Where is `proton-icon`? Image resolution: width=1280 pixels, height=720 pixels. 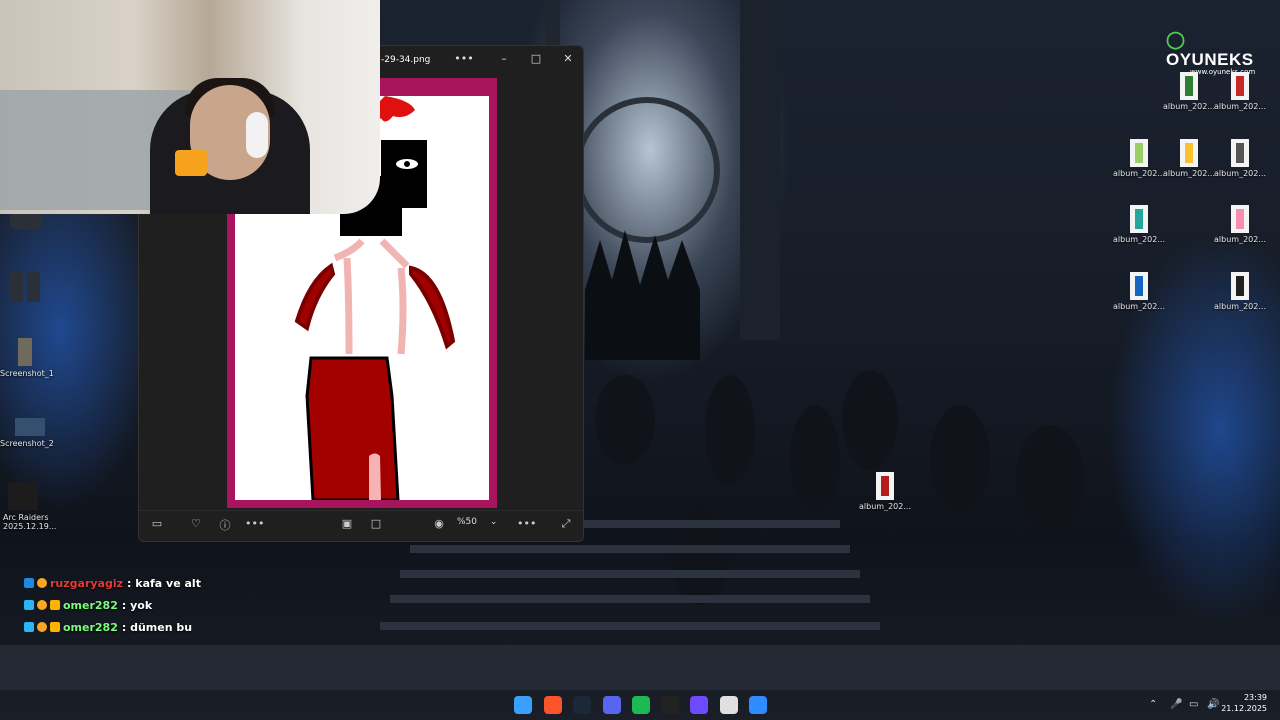 proton-icon is located at coordinates (699, 705).